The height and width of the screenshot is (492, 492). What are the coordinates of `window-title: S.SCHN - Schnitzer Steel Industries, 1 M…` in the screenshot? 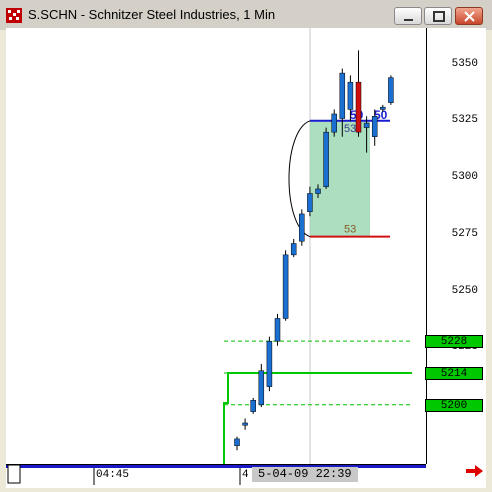 It's located at (152, 14).